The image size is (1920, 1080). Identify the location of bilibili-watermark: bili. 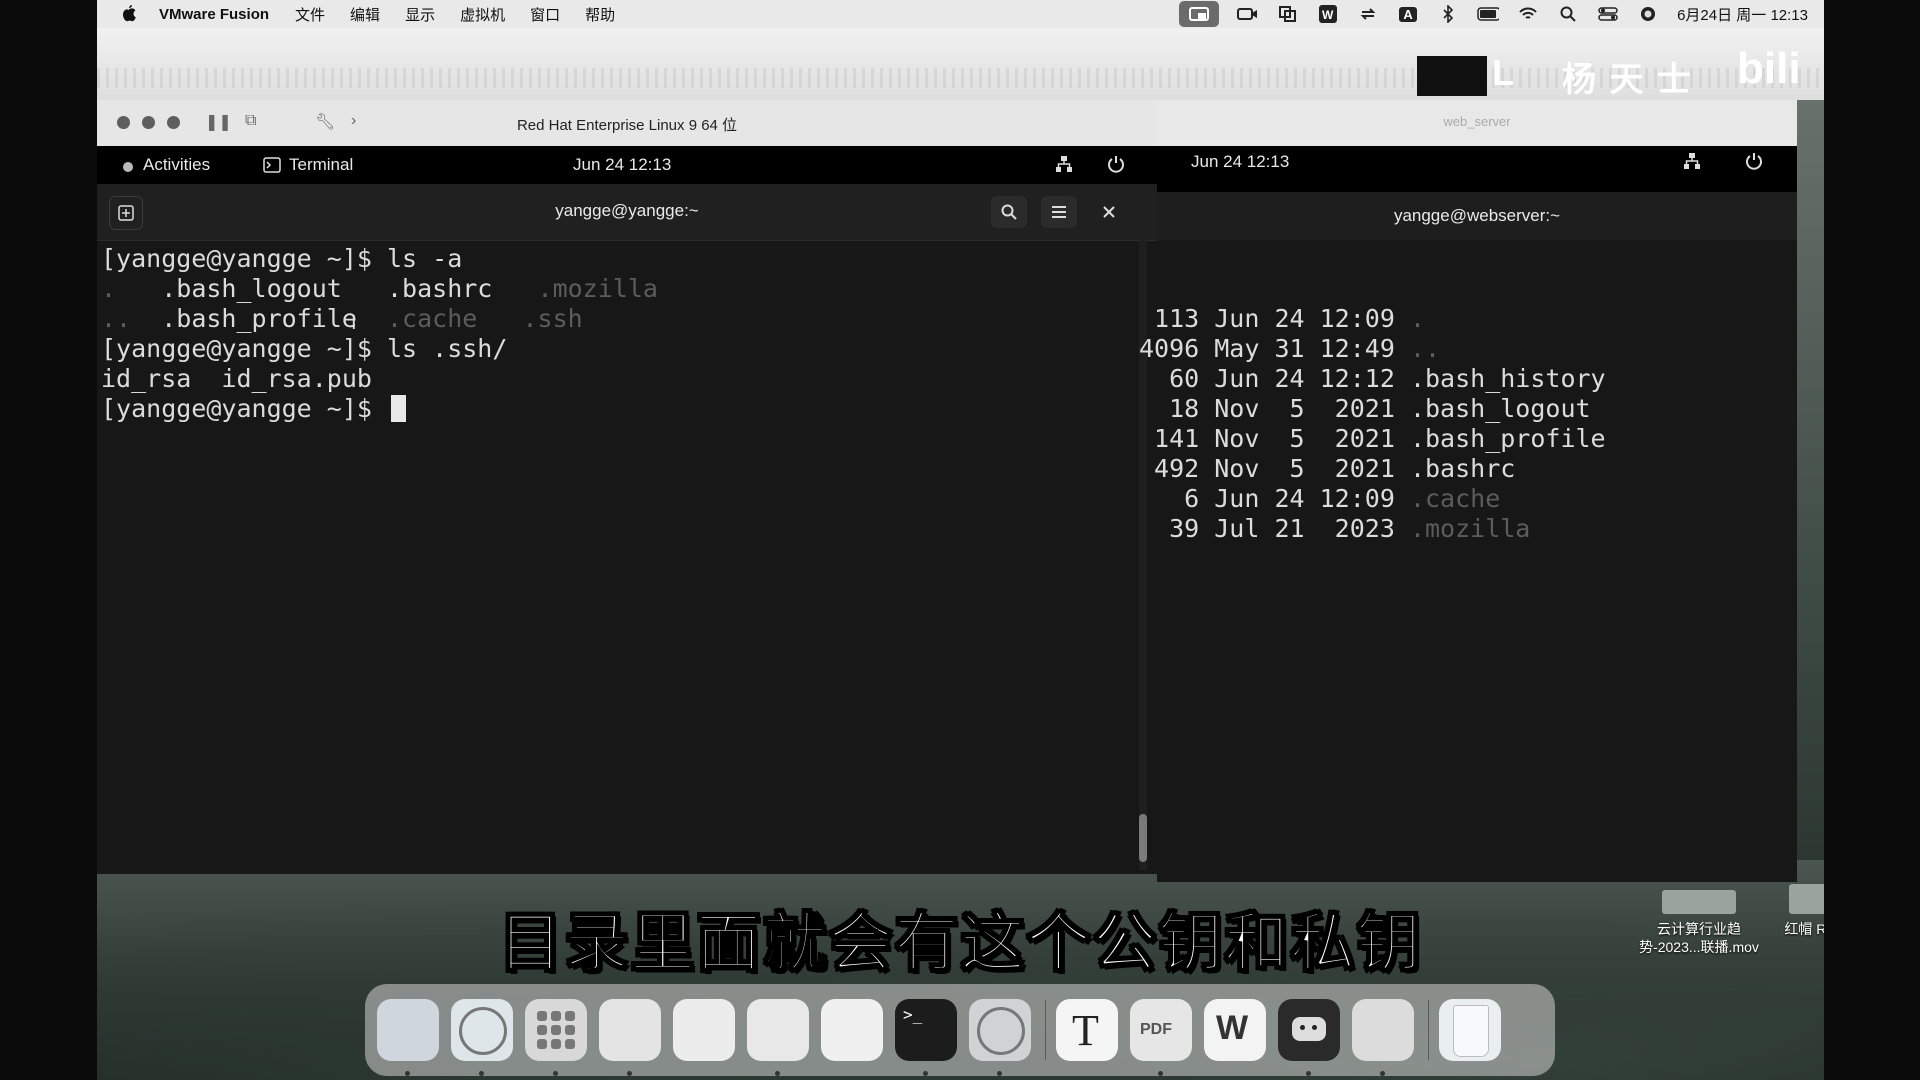
(1769, 68).